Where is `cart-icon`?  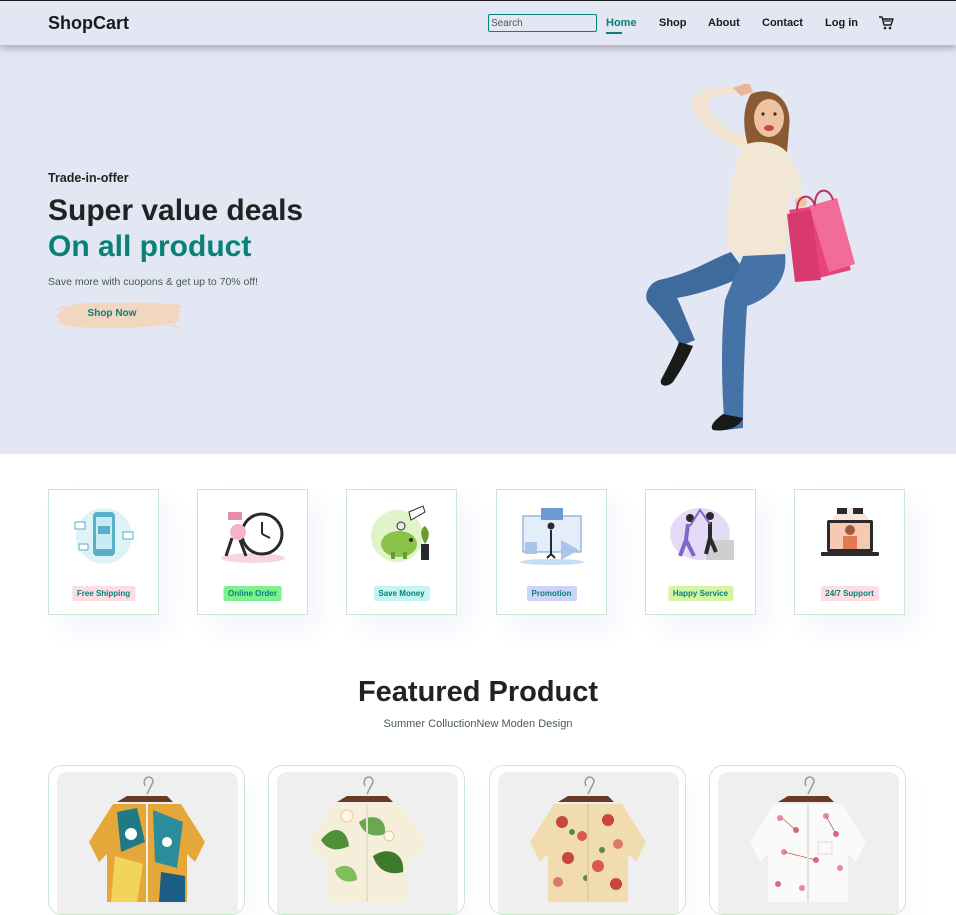 cart-icon is located at coordinates (886, 23).